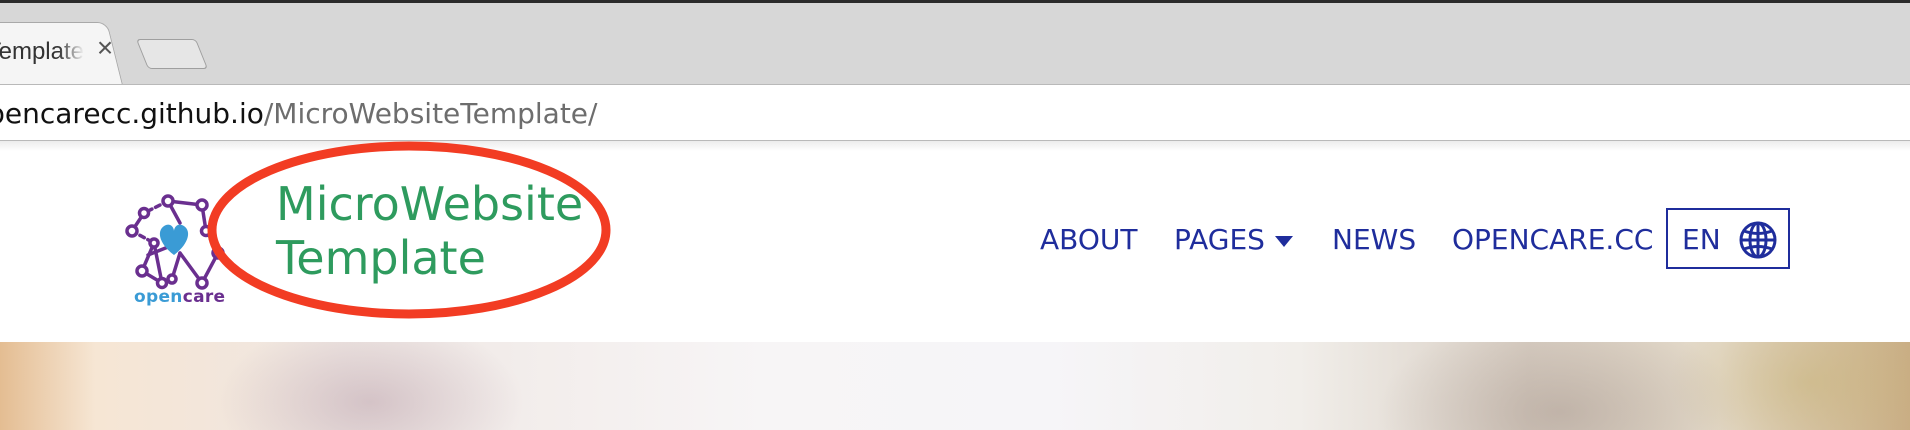  I want to click on site-title: MicroWebsite Template, so click(429, 231).